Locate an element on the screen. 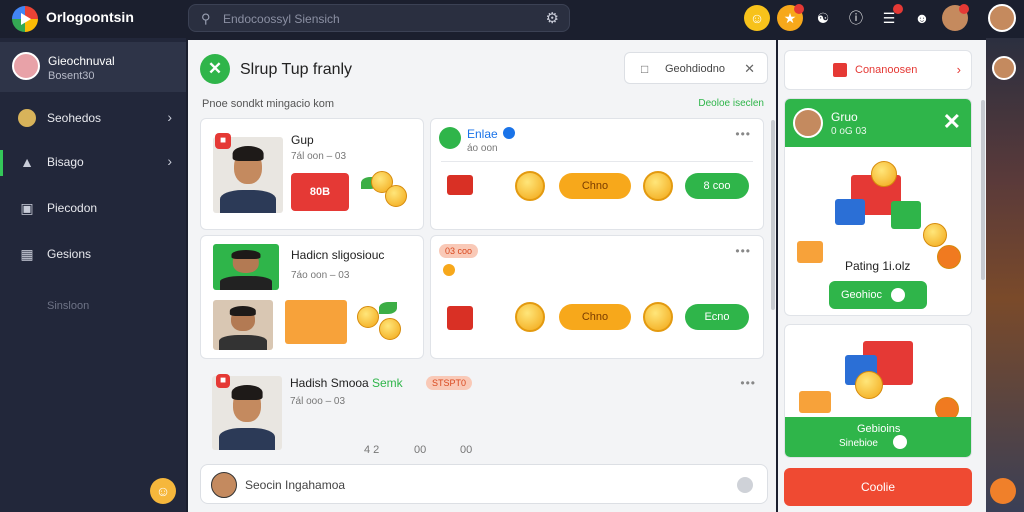 The image size is (1024, 512). post-title: Enlae is located at coordinates (482, 134).